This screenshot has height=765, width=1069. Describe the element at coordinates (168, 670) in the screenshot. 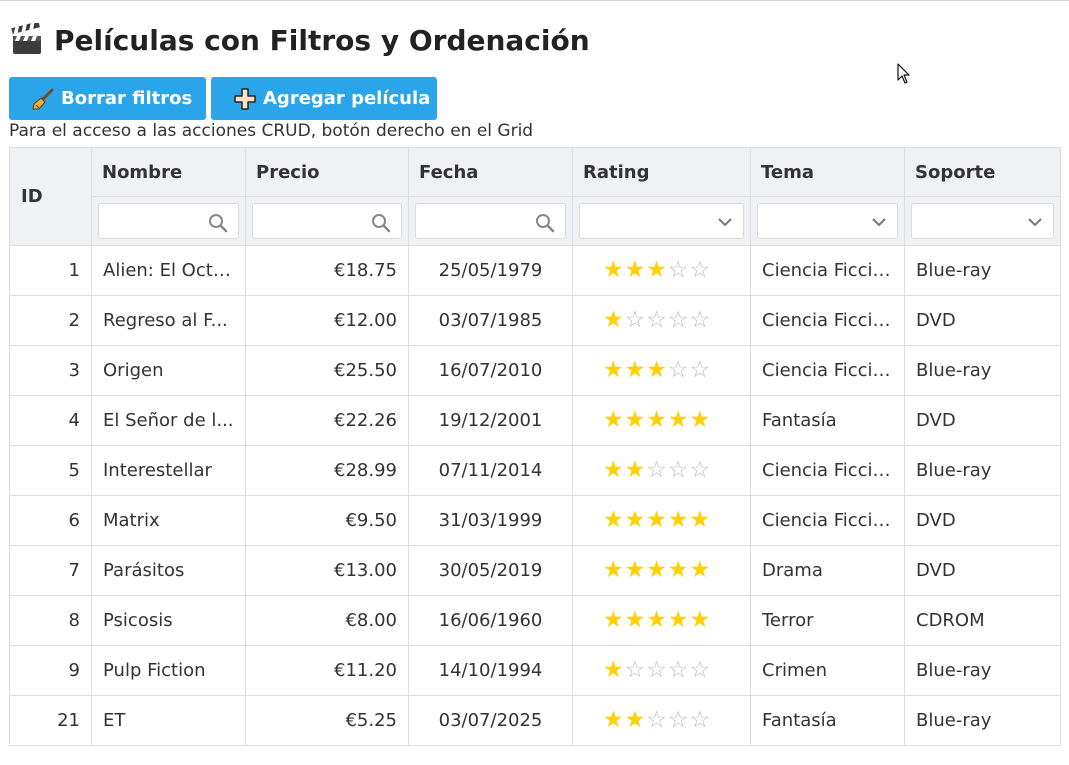

I see `cell-nombre: Pulp Fiction` at that location.